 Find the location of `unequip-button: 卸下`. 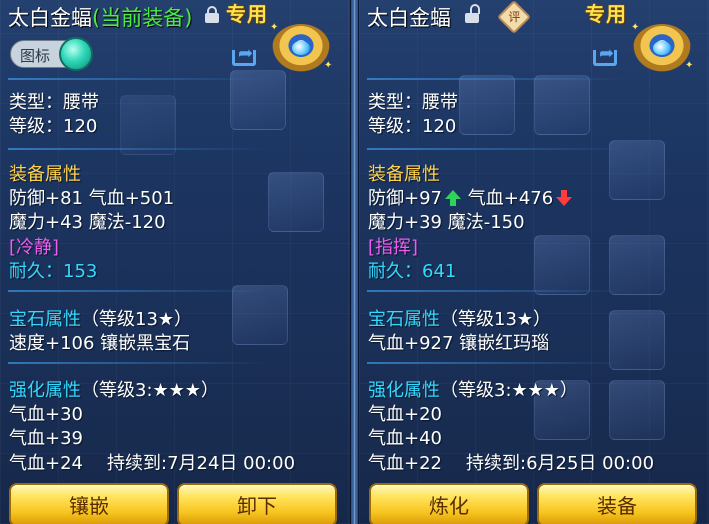

unequip-button: 卸下 is located at coordinates (257, 503).